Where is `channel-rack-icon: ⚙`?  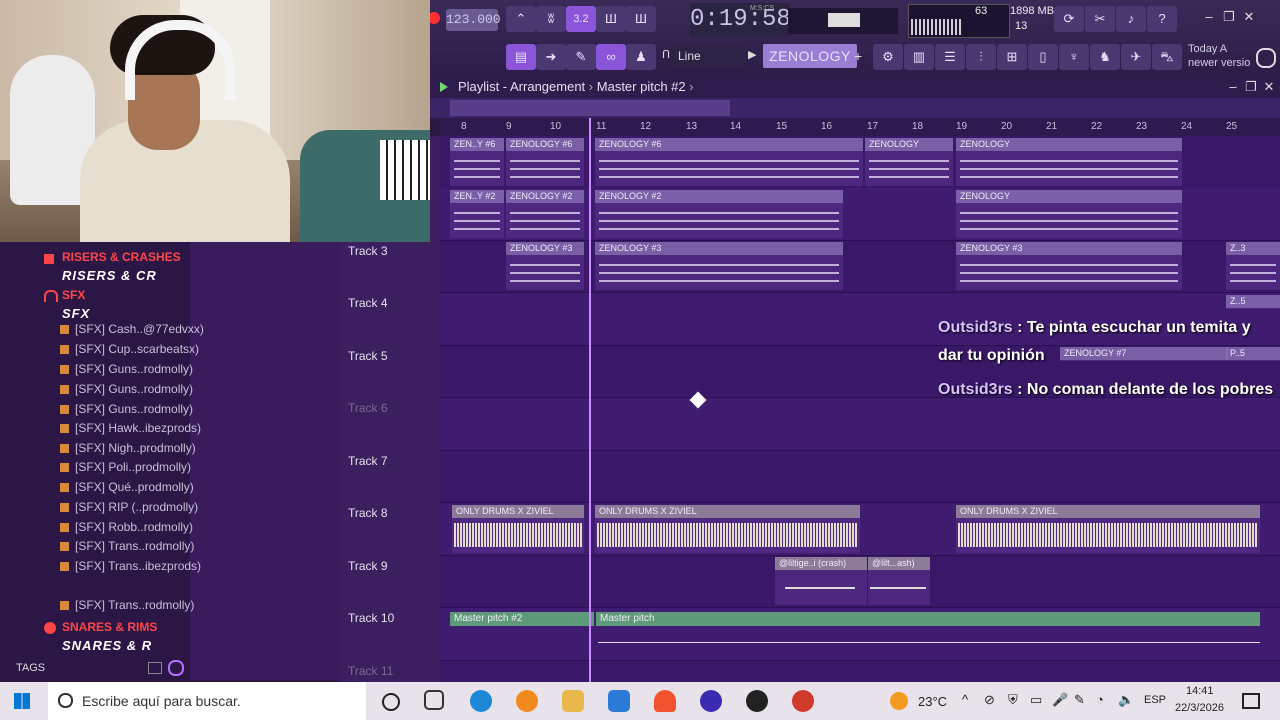 channel-rack-icon: ⚙ is located at coordinates (888, 57).